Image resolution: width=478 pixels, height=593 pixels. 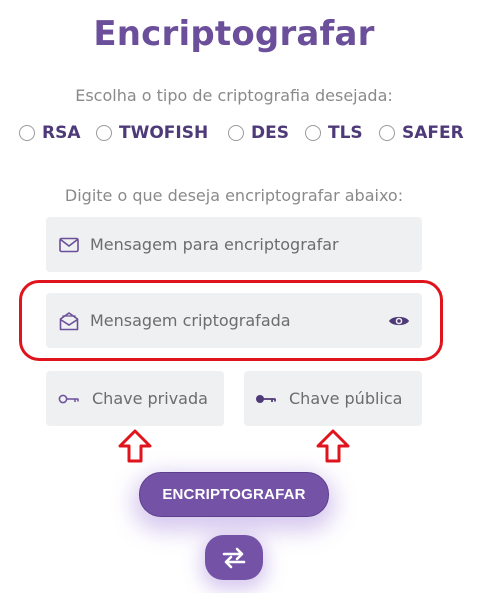 What do you see at coordinates (231, 320) in the screenshot?
I see `highlight-box` at bounding box center [231, 320].